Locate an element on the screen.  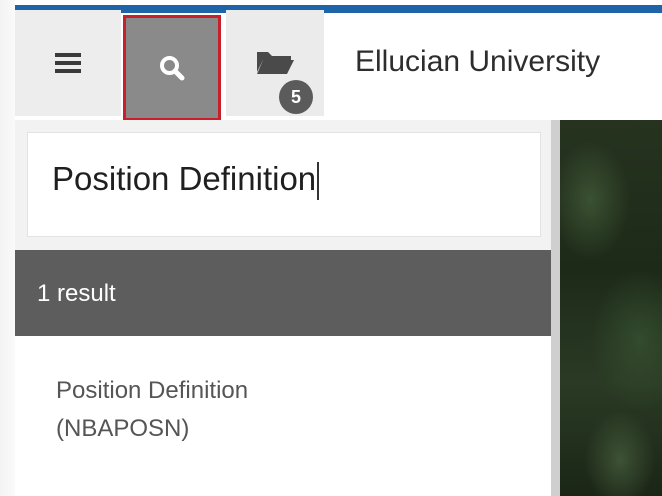
window-frame is located at coordinates (7, 248).